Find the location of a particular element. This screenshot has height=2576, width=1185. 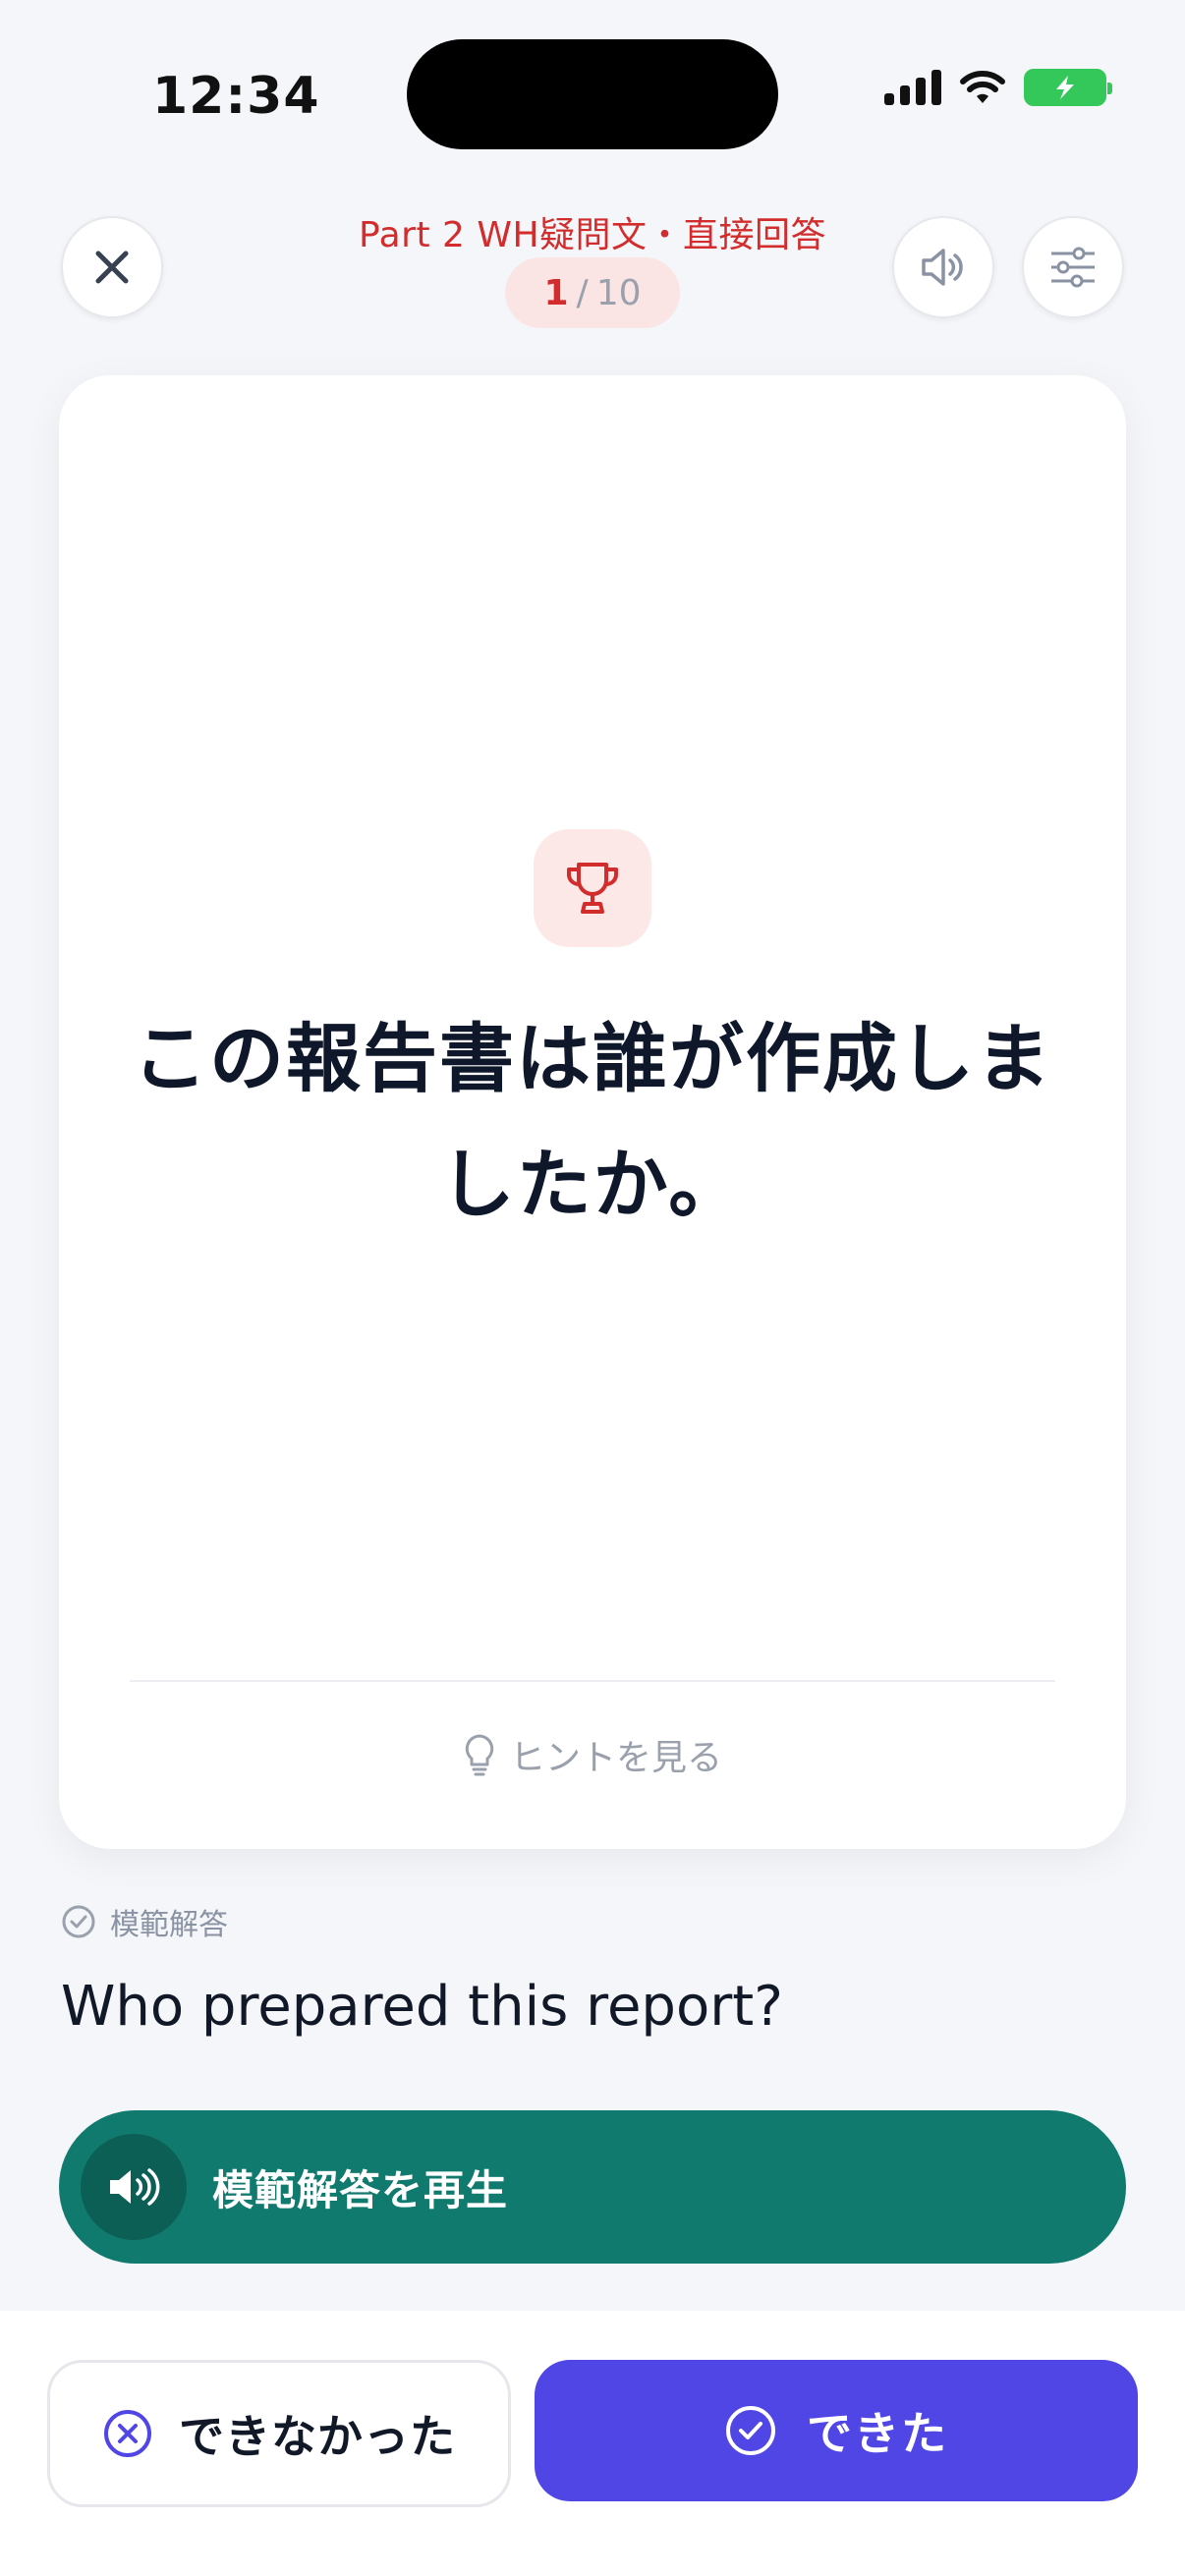

play-icon-circle is located at coordinates (134, 2187).